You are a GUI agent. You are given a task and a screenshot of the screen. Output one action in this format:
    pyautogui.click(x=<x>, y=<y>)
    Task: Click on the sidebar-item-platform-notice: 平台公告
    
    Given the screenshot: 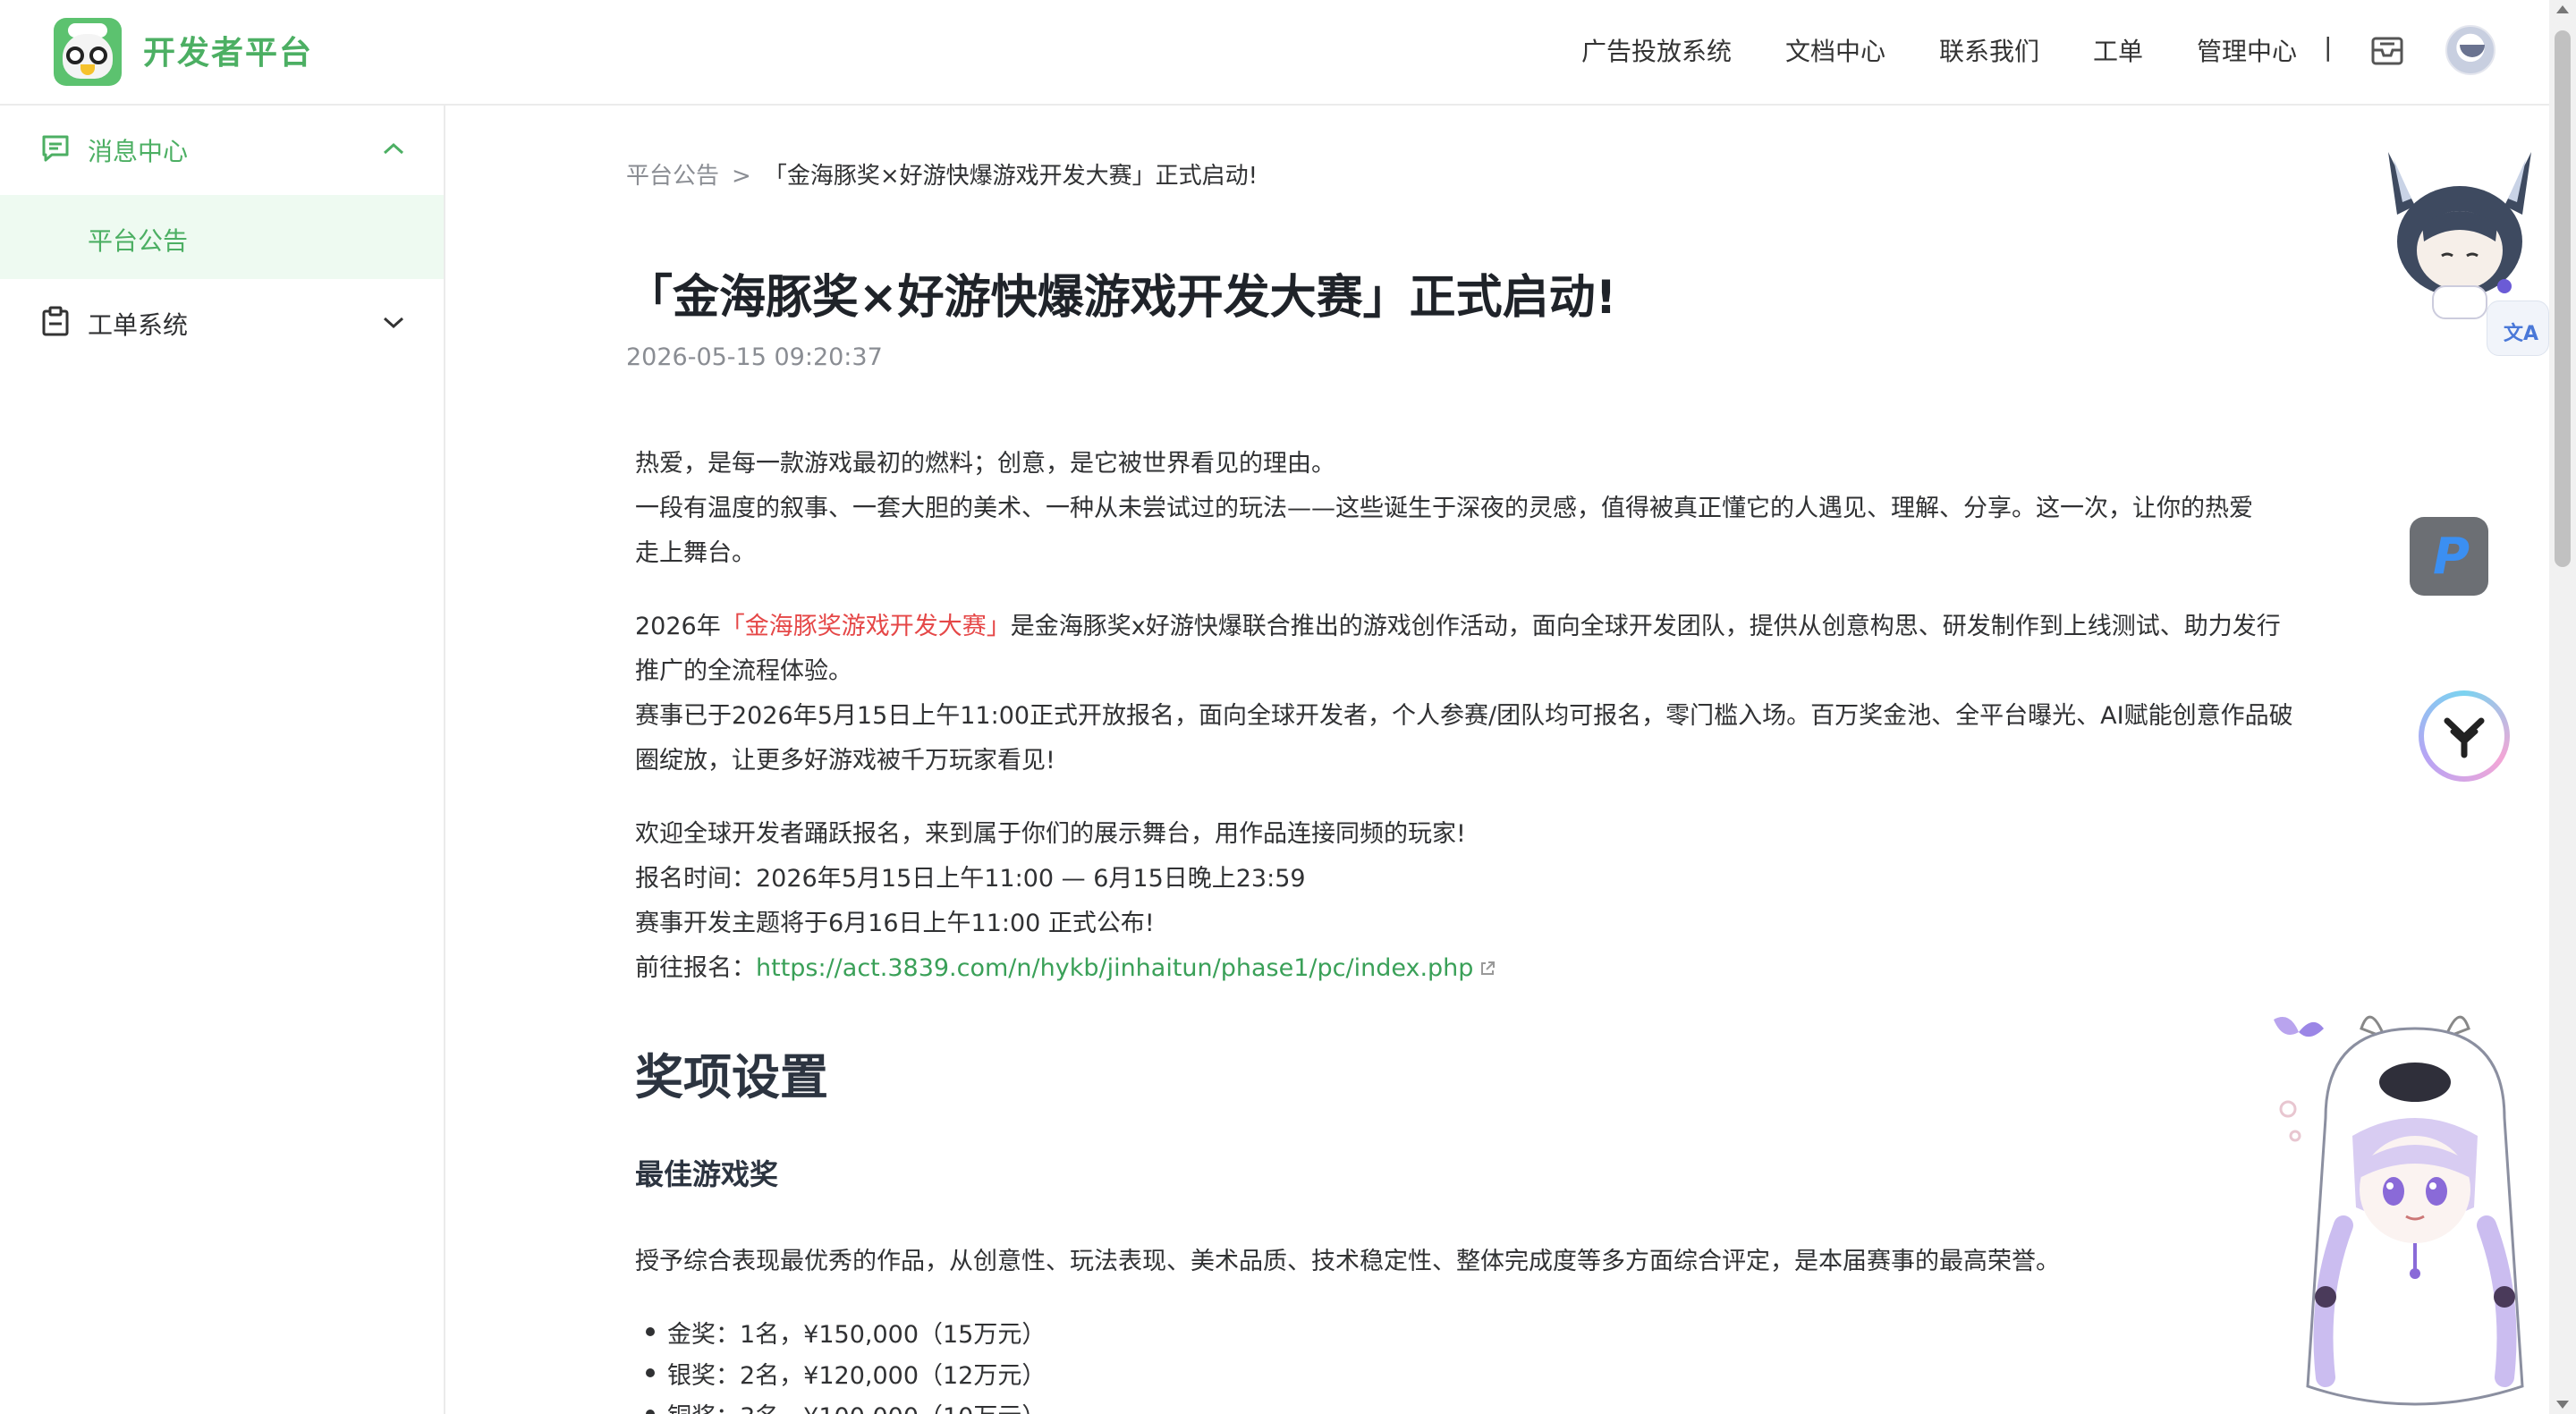 What is the action you would take?
    pyautogui.click(x=222, y=237)
    